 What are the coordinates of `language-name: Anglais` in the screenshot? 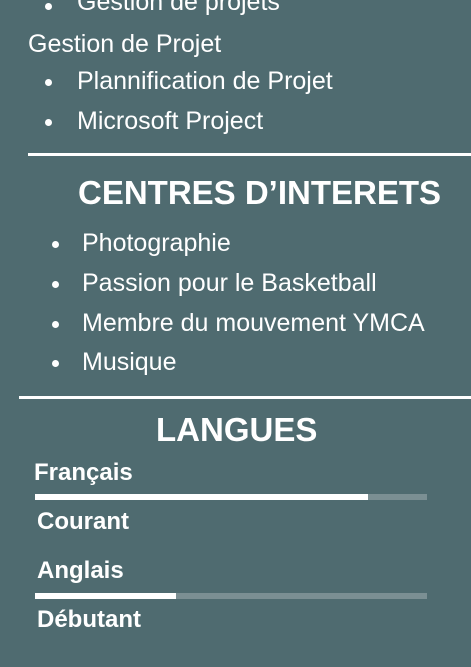 It's located at (80, 570).